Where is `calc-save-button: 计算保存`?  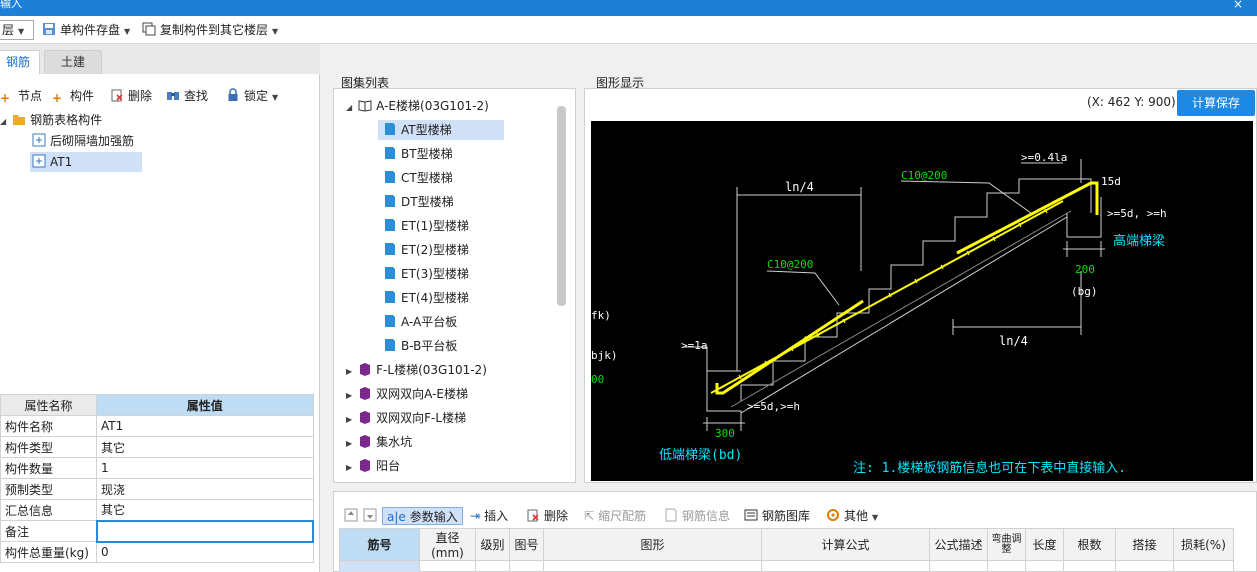
calc-save-button: 计算保存 is located at coordinates (1216, 103).